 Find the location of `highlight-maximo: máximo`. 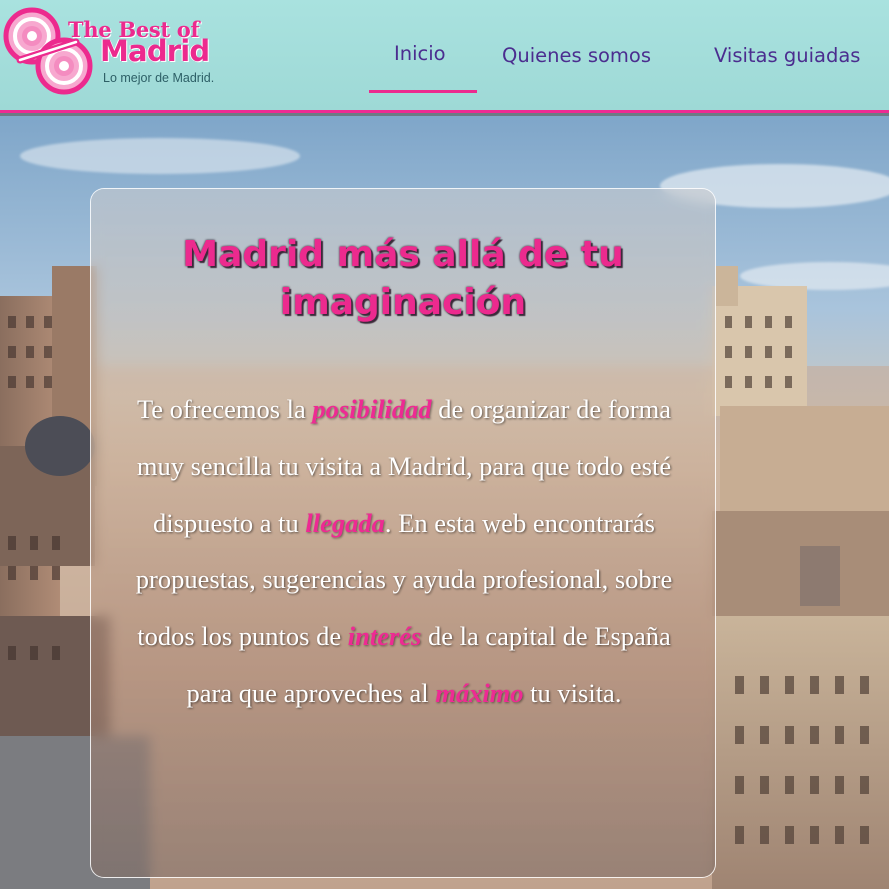

highlight-maximo: máximo is located at coordinates (479, 692).